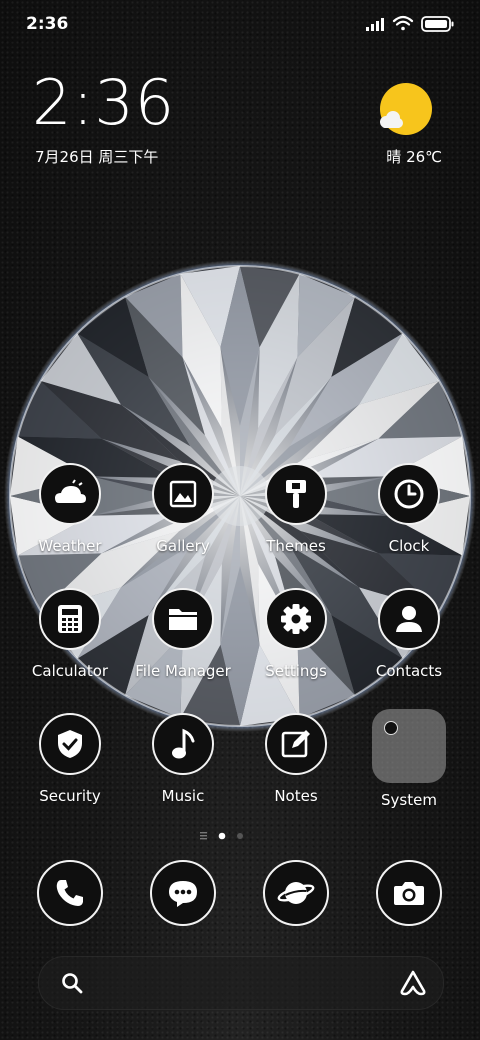 The width and height of the screenshot is (480, 1040). What do you see at coordinates (183, 671) in the screenshot?
I see `app-label: File Manager` at bounding box center [183, 671].